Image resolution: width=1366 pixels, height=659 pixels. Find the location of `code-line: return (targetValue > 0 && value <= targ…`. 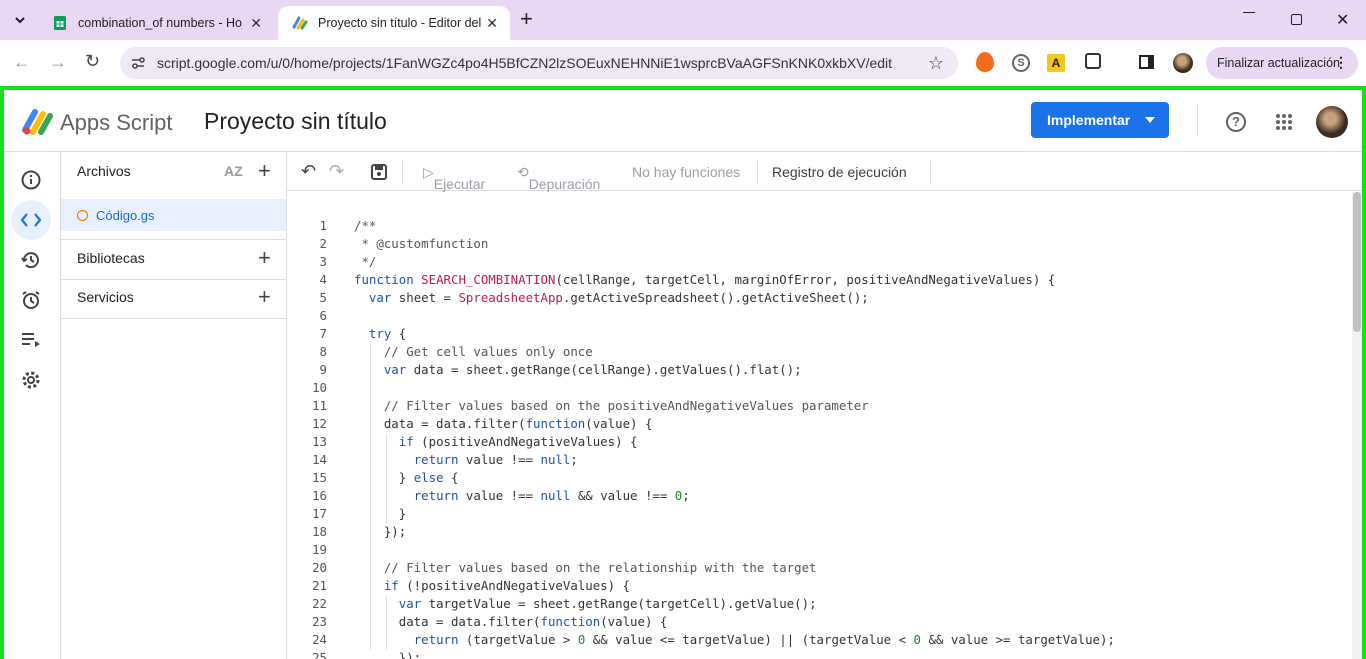

code-line: return (targetValue > 0 && value <= targ… is located at coordinates (734, 639).